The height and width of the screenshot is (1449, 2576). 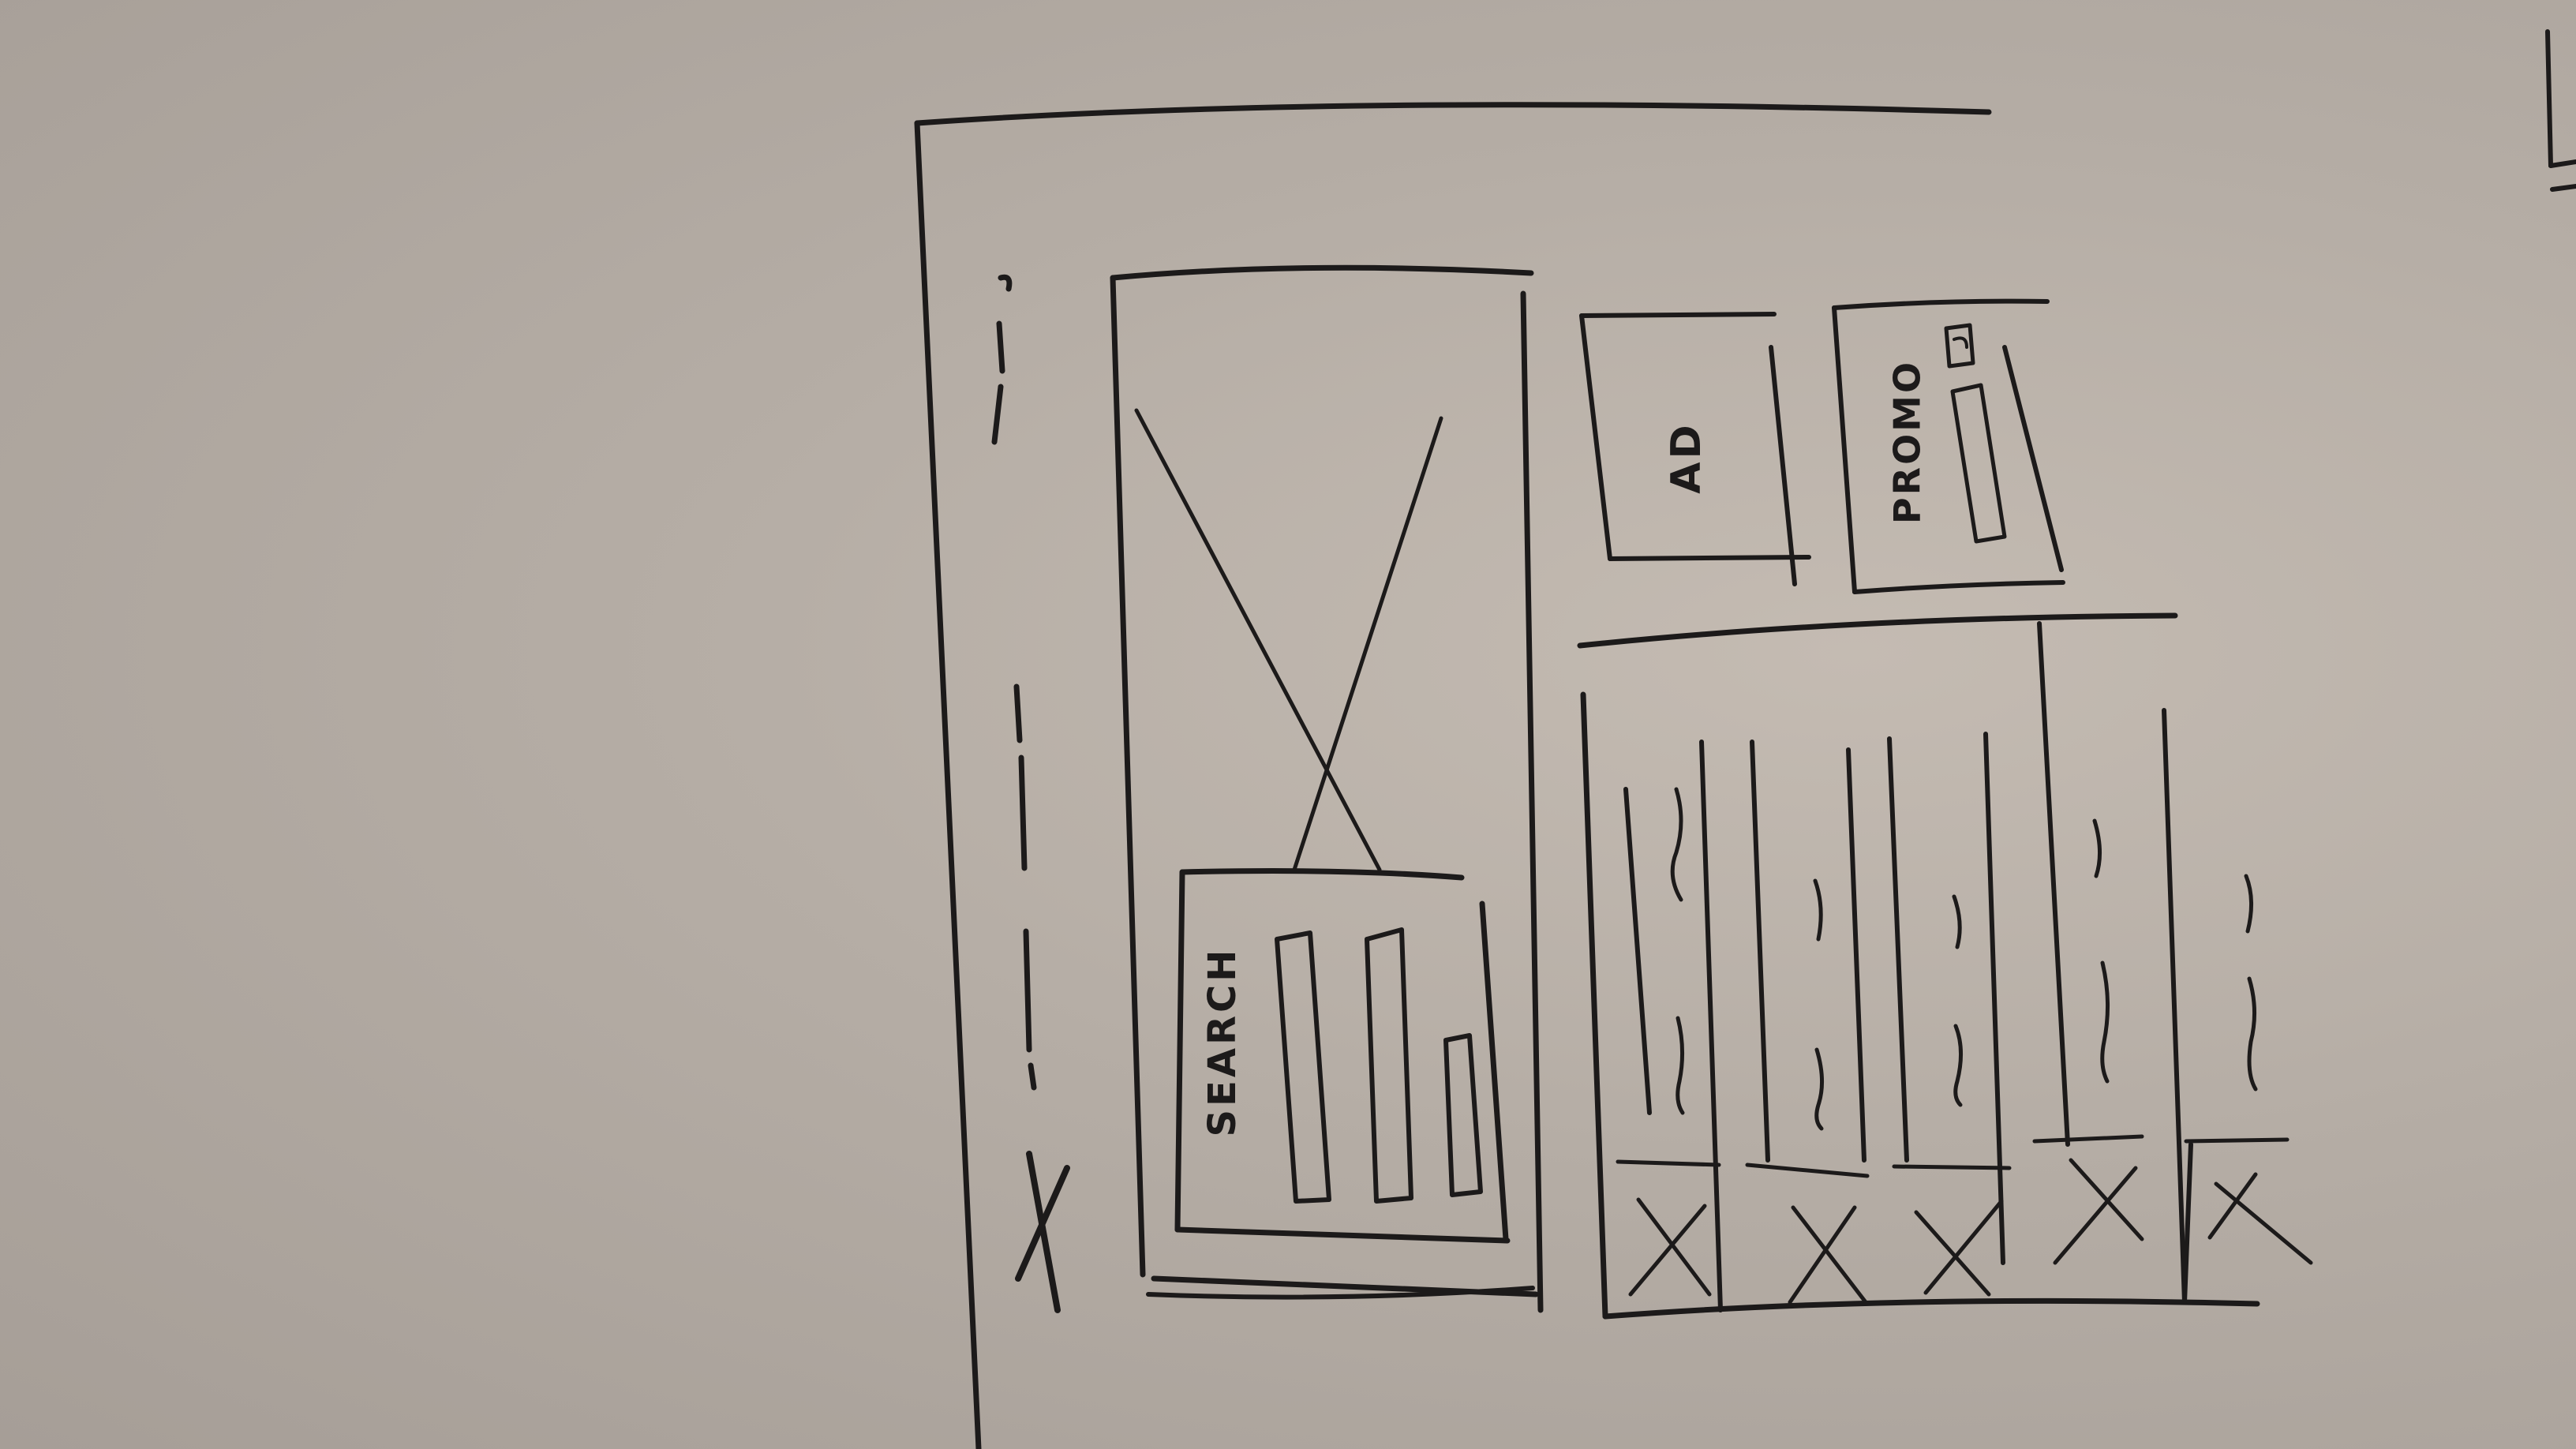 I want to click on ad-box: AD, so click(x=1695, y=449).